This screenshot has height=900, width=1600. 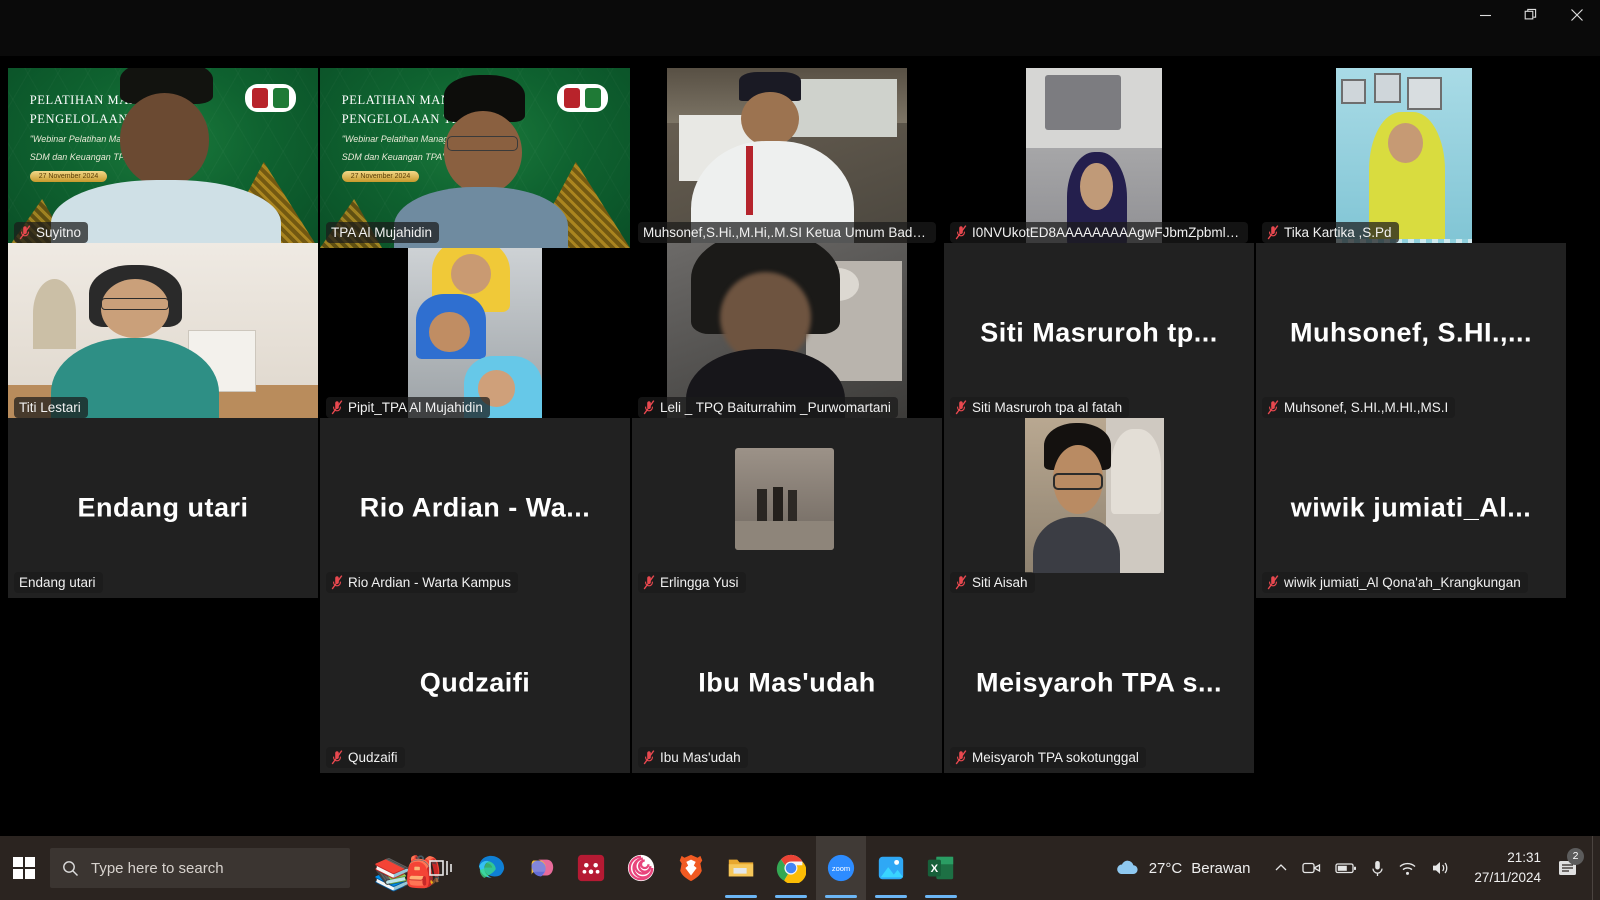 I want to click on task-view-icon, so click(x=440, y=868).